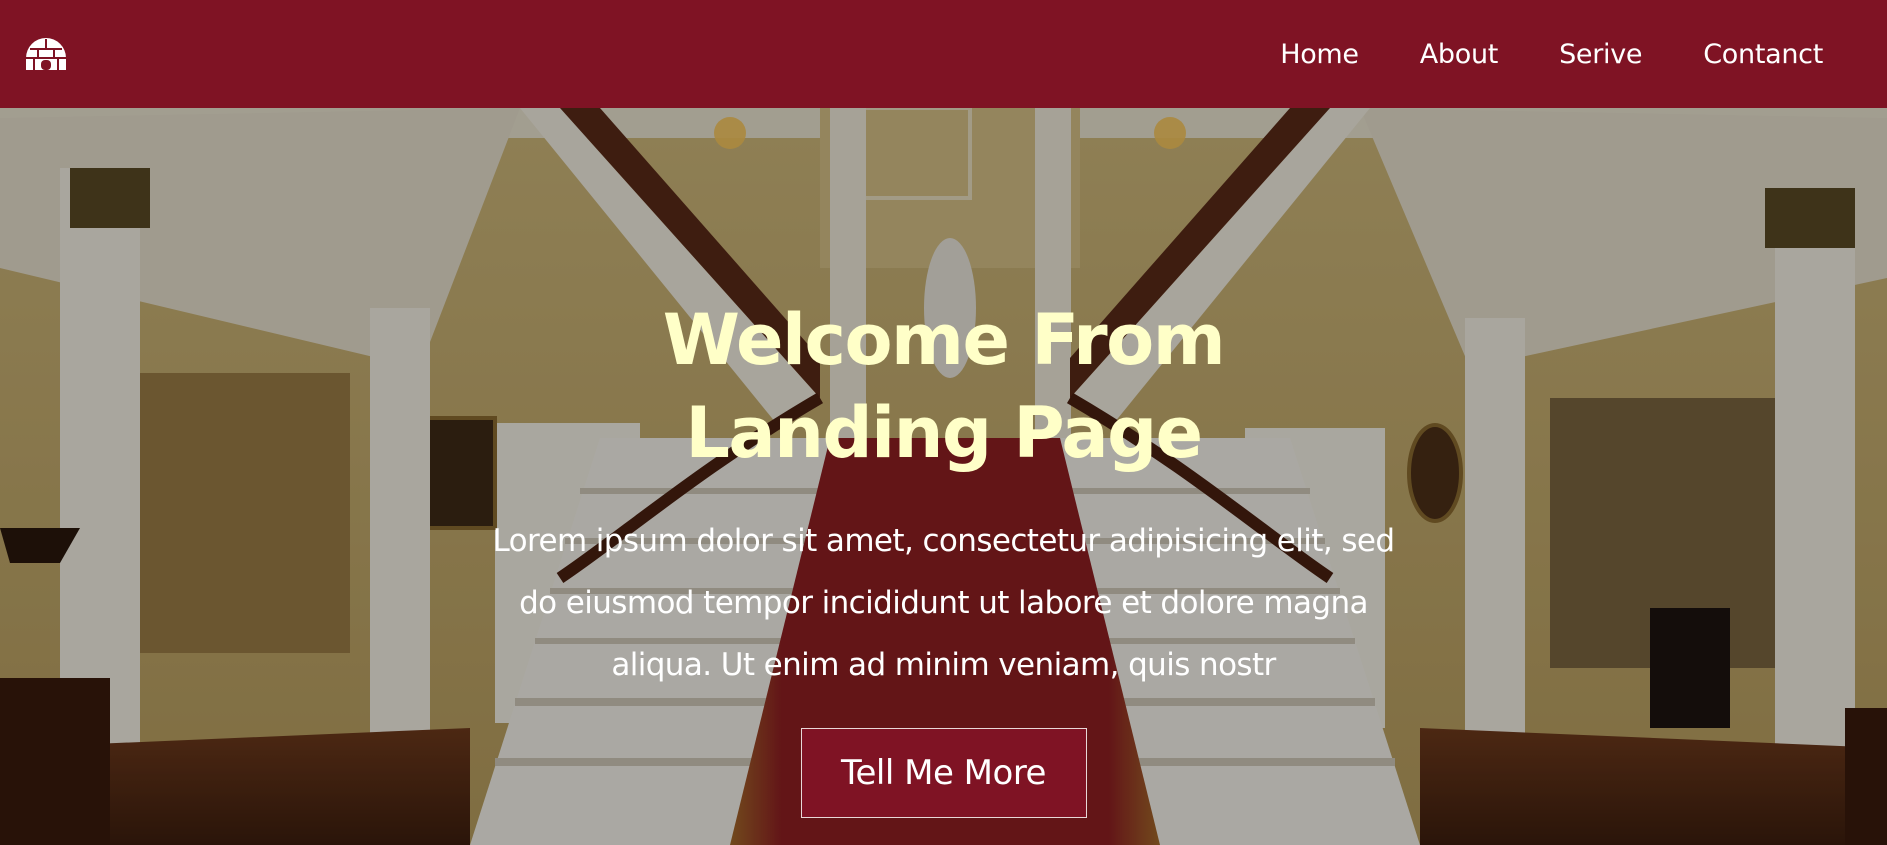 The image size is (1887, 845). Describe the element at coordinates (1319, 54) in the screenshot. I see `nav-link-home: Home` at that location.